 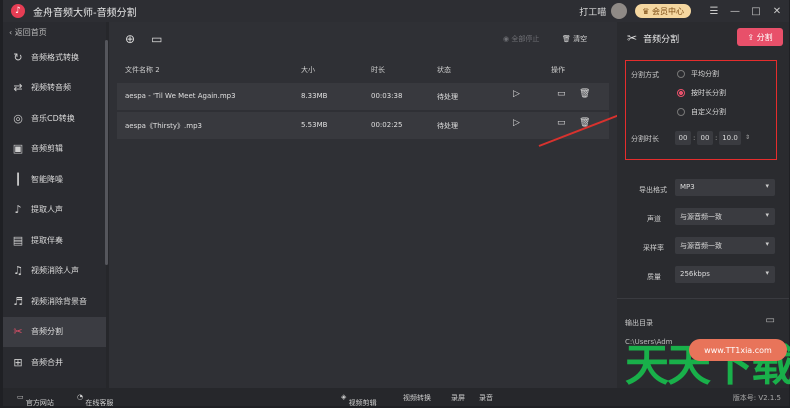 I want to click on minimize-icon: —, so click(x=735, y=11).